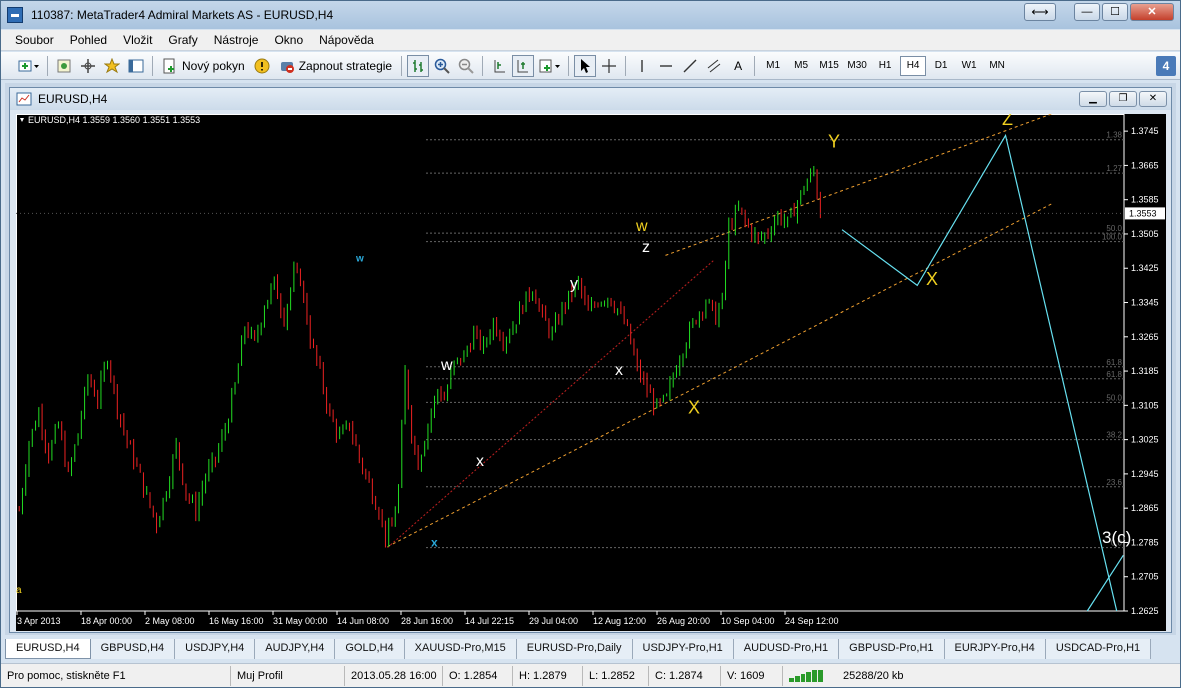 The width and height of the screenshot is (1181, 688). I want to click on chart-shift-button, so click(499, 66).